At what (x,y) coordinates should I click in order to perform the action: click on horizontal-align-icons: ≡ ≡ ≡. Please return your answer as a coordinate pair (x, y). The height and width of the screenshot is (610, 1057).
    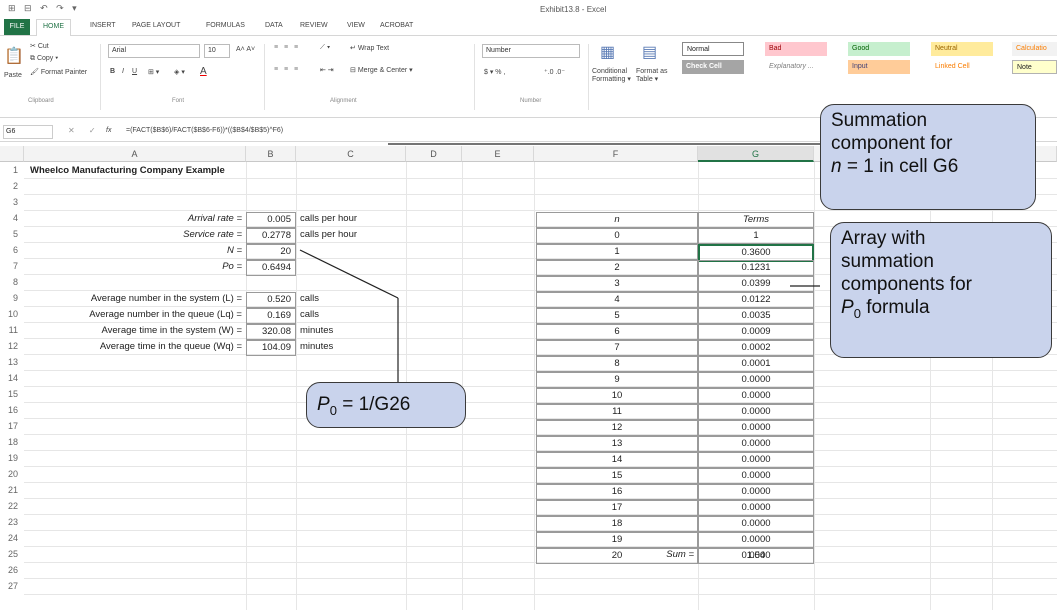
    Looking at the image, I should click on (287, 69).